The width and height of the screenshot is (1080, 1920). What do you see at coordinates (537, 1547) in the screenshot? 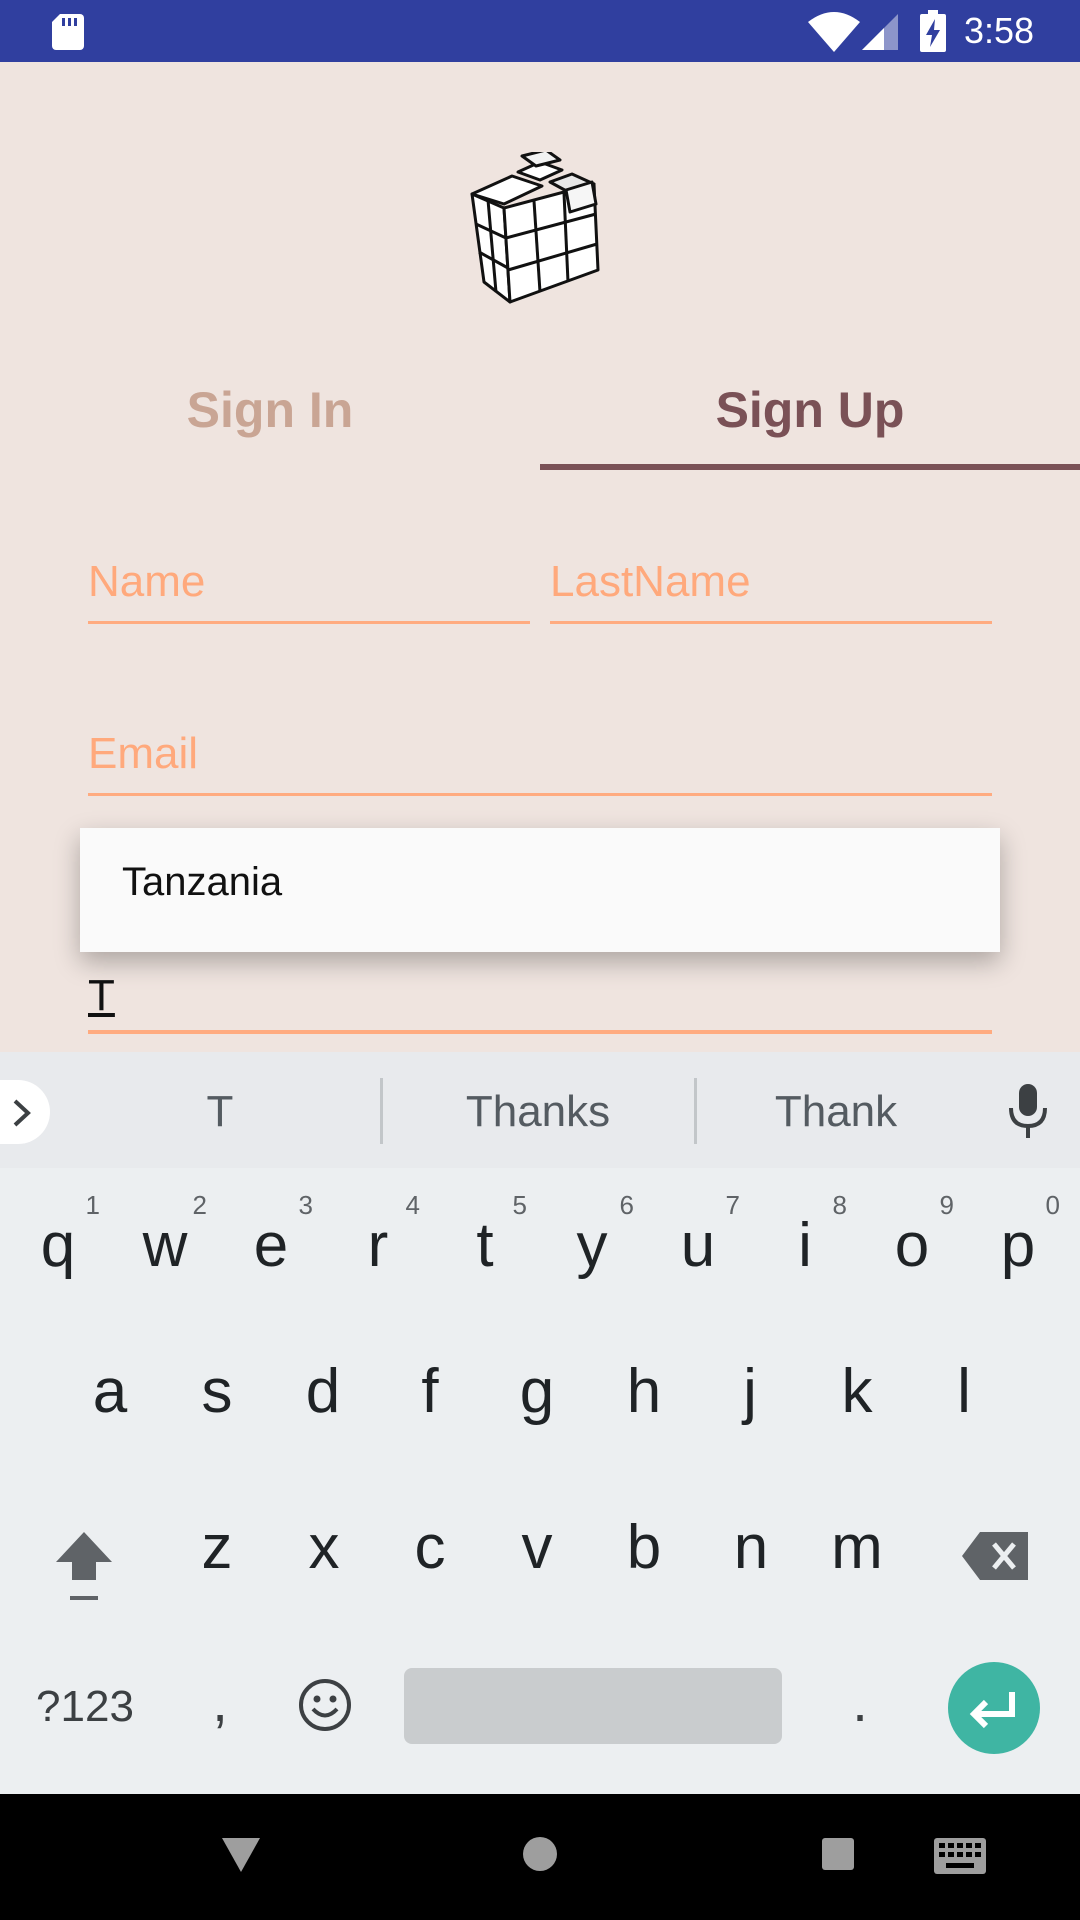
I see `key-label: v` at bounding box center [537, 1547].